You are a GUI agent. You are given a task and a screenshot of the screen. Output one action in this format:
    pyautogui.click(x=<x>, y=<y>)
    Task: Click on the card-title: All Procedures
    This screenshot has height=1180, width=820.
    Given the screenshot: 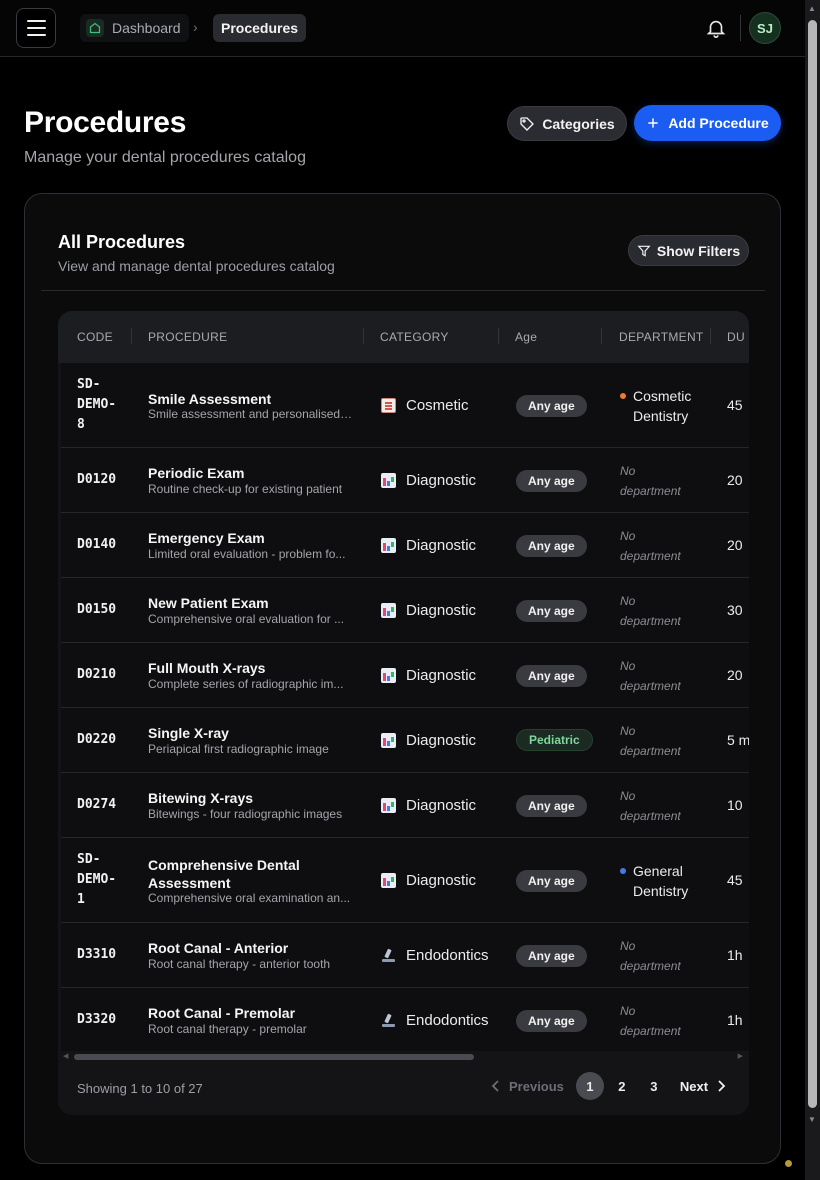 What is the action you would take?
    pyautogui.click(x=122, y=242)
    